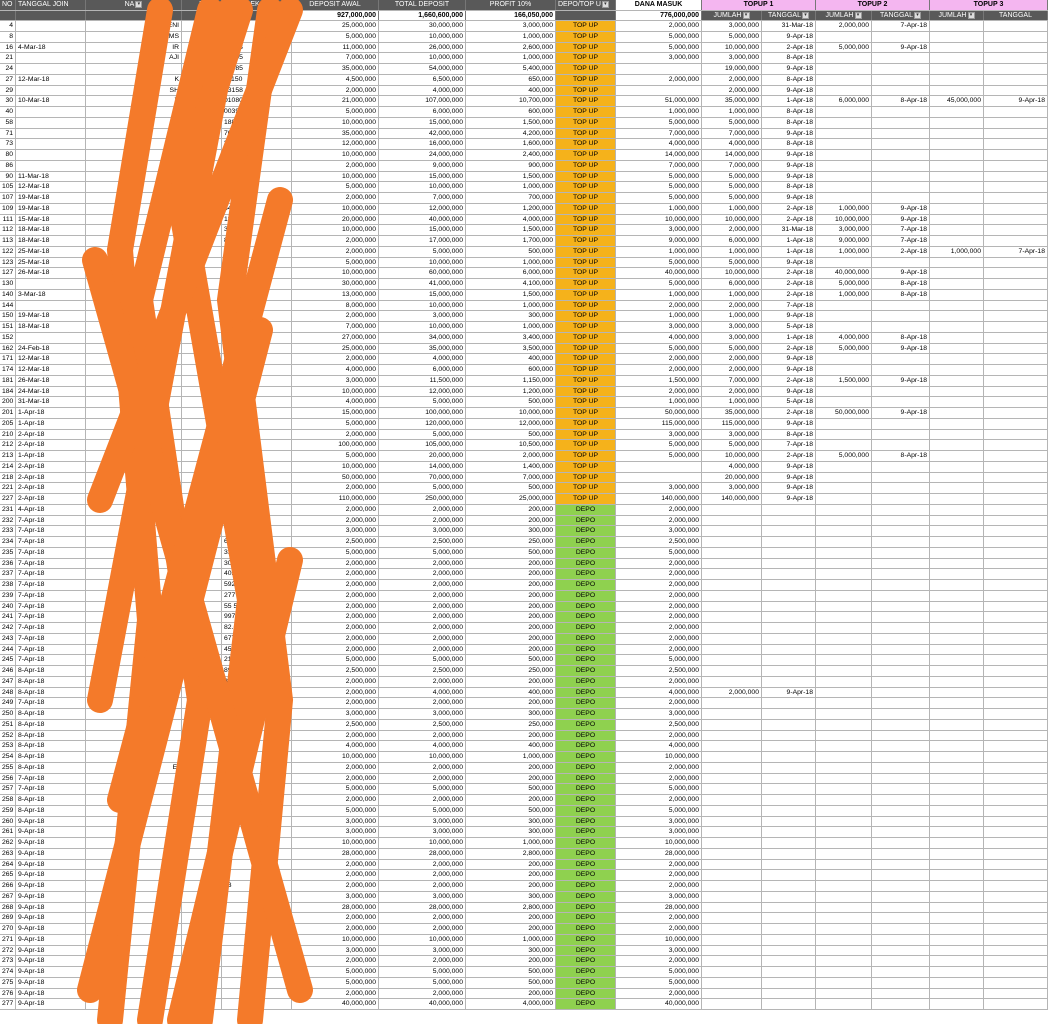  Describe the element at coordinates (257, 606) in the screenshot. I see `cell-rek: 55 50 5` at that location.